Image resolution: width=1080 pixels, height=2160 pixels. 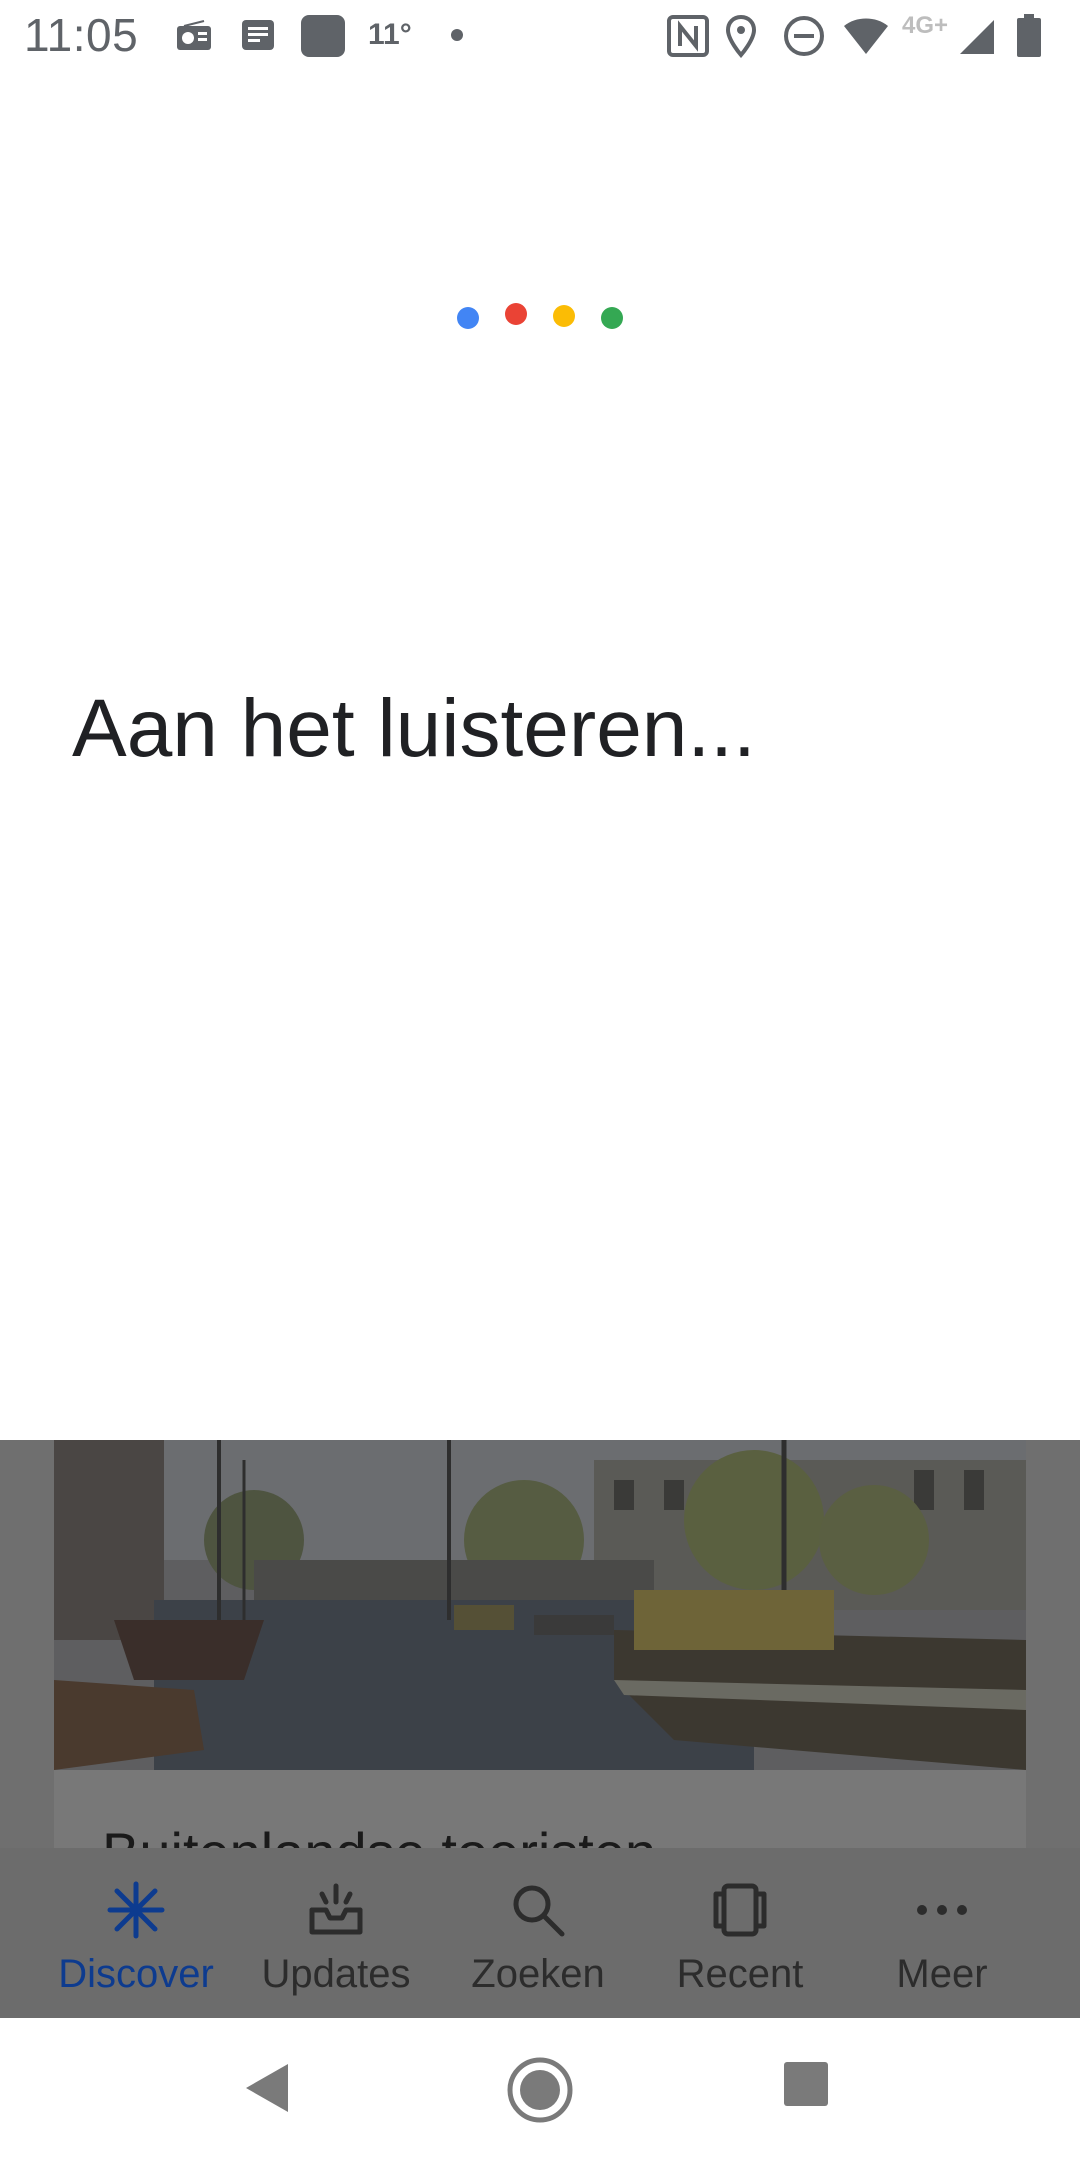 What do you see at coordinates (612, 318) in the screenshot?
I see `assistant-dot-green` at bounding box center [612, 318].